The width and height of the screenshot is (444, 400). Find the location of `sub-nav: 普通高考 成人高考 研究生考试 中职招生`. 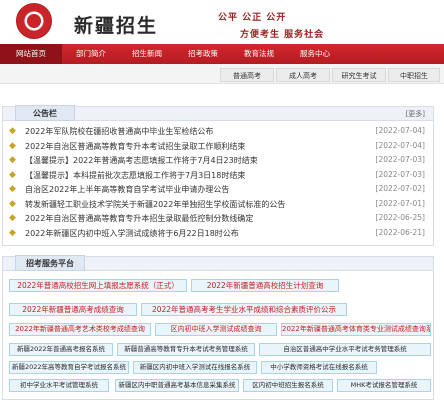

sub-nav: 普通高考 成人高考 研究生考试 中职招生 is located at coordinates (222, 74).